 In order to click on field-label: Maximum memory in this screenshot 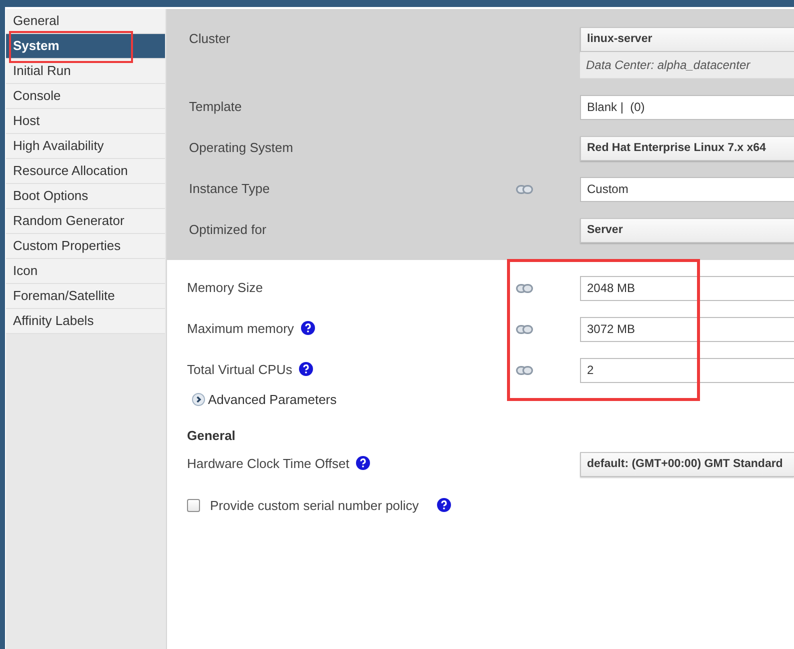, I will do `click(240, 328)`.